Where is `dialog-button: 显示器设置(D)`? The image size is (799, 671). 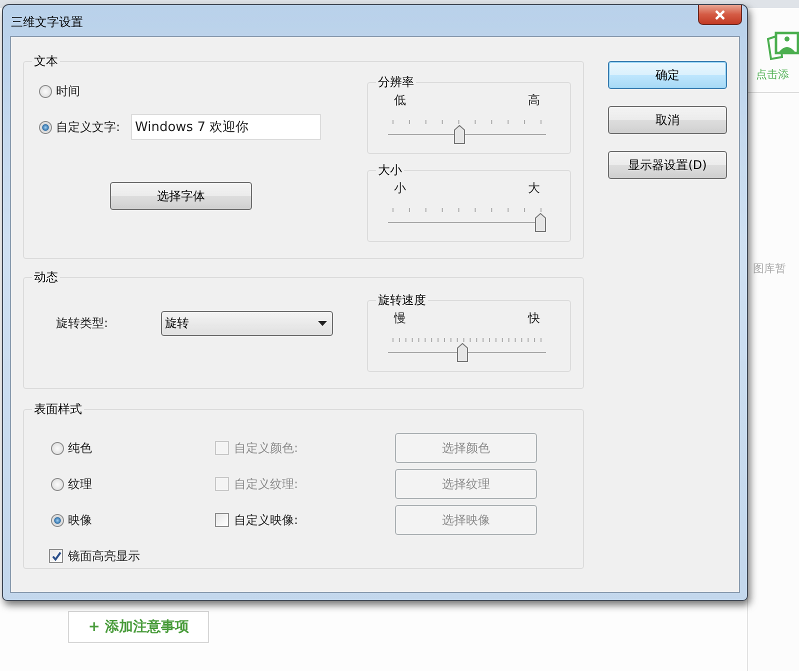
dialog-button: 显示器设置(D) is located at coordinates (667, 165).